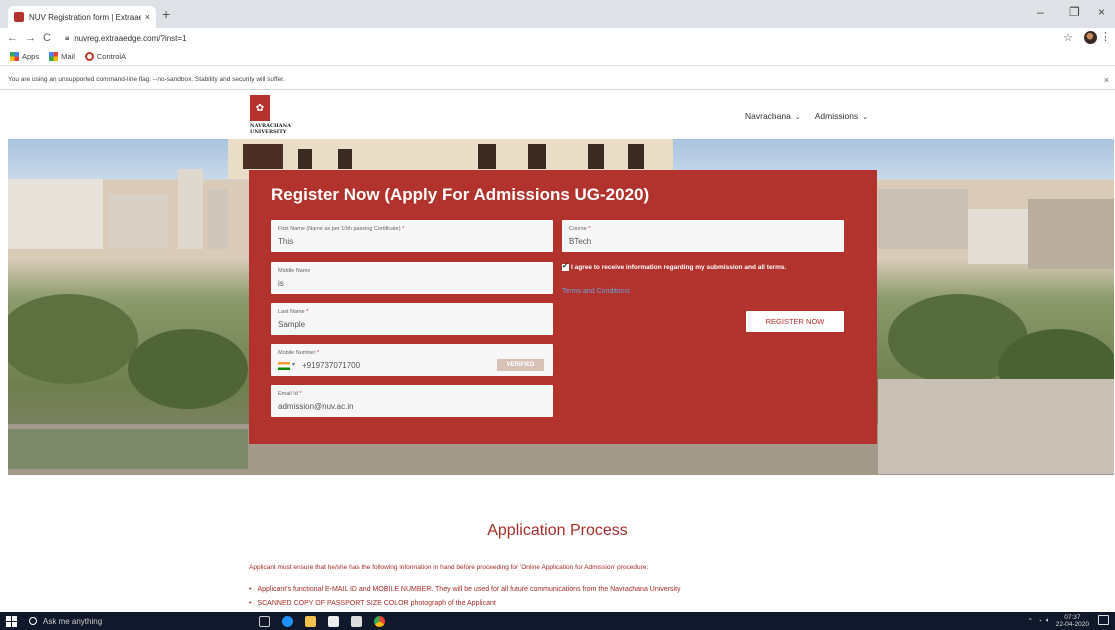 This screenshot has width=1115, height=630. I want to click on clock-time: 07:37, so click(1072, 617).